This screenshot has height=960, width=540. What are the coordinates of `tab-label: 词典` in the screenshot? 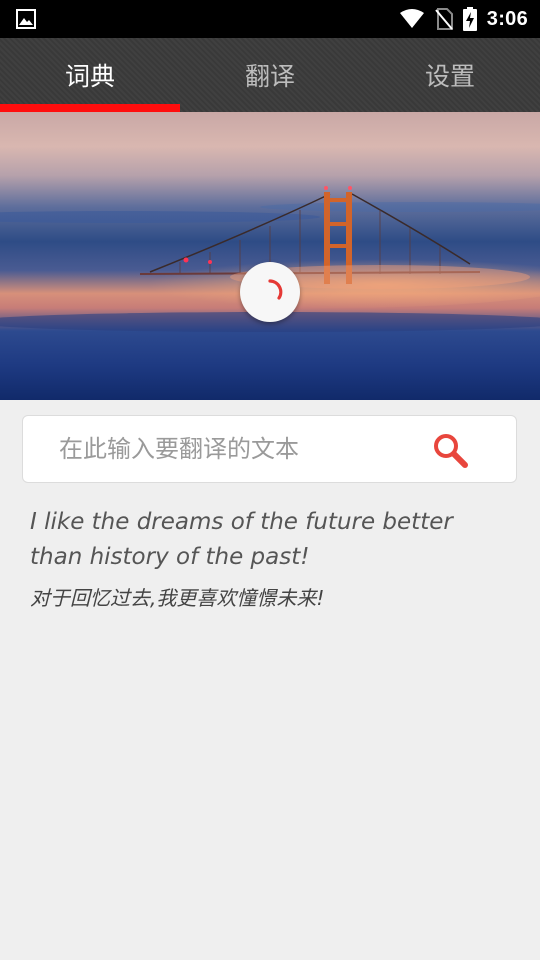 It's located at (89, 76).